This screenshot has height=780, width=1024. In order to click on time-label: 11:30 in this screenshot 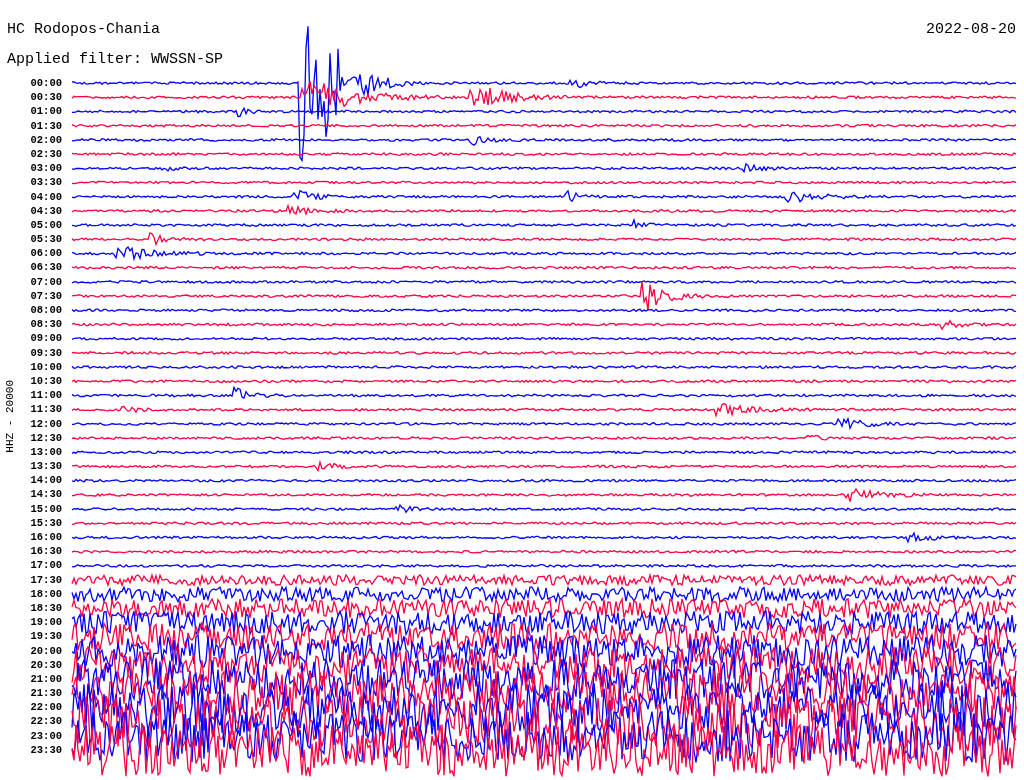, I will do `click(46, 409)`.